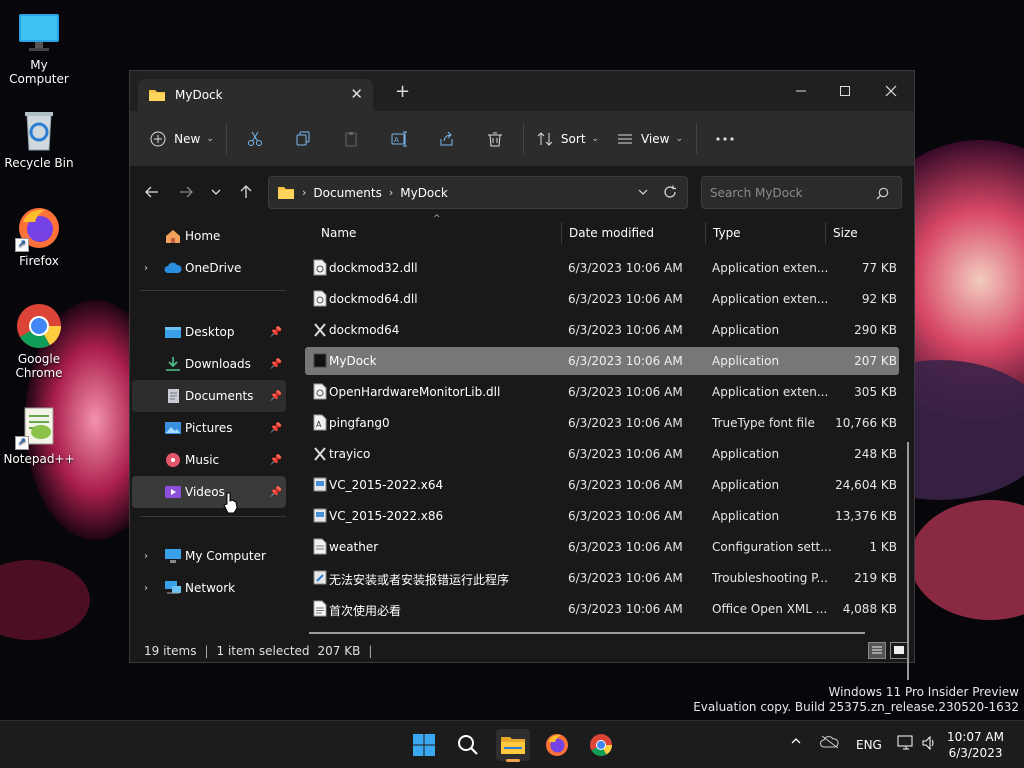  What do you see at coordinates (209, 364) in the screenshot?
I see `nav-item-downloads: Downloads 📌` at bounding box center [209, 364].